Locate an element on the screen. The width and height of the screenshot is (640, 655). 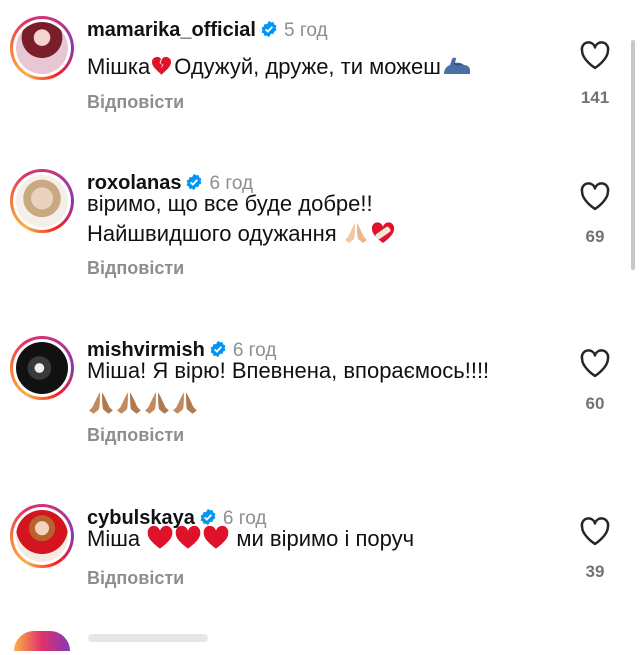
comment-text: Міша! Я вірю! Впевнена, впораємось!!!! is located at coordinates (317, 388).